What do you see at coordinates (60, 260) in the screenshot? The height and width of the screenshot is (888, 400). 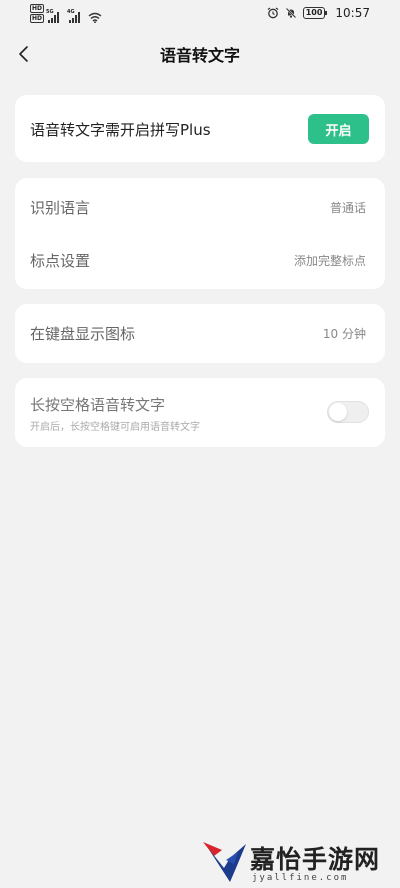 I see `punctuation-label: 标点设置` at bounding box center [60, 260].